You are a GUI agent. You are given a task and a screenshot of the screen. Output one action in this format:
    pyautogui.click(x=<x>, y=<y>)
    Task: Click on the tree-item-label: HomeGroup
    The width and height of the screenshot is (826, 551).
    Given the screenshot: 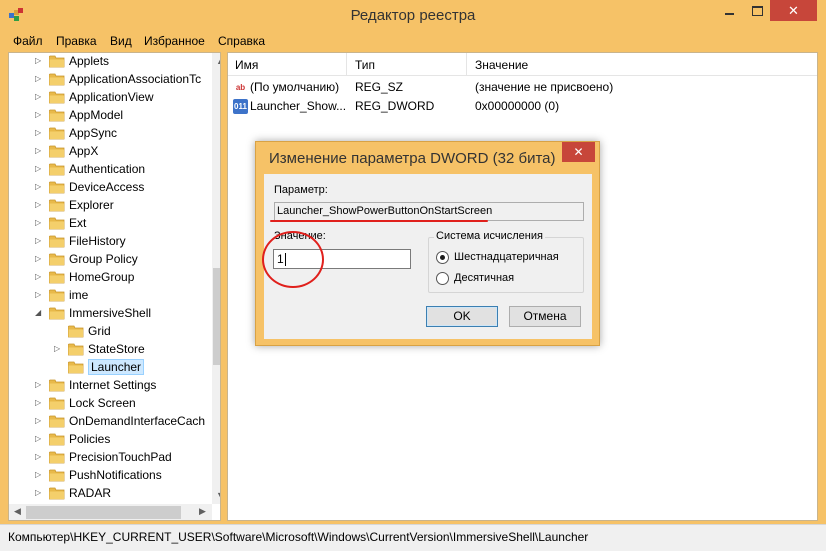 What is the action you would take?
    pyautogui.click(x=101, y=277)
    